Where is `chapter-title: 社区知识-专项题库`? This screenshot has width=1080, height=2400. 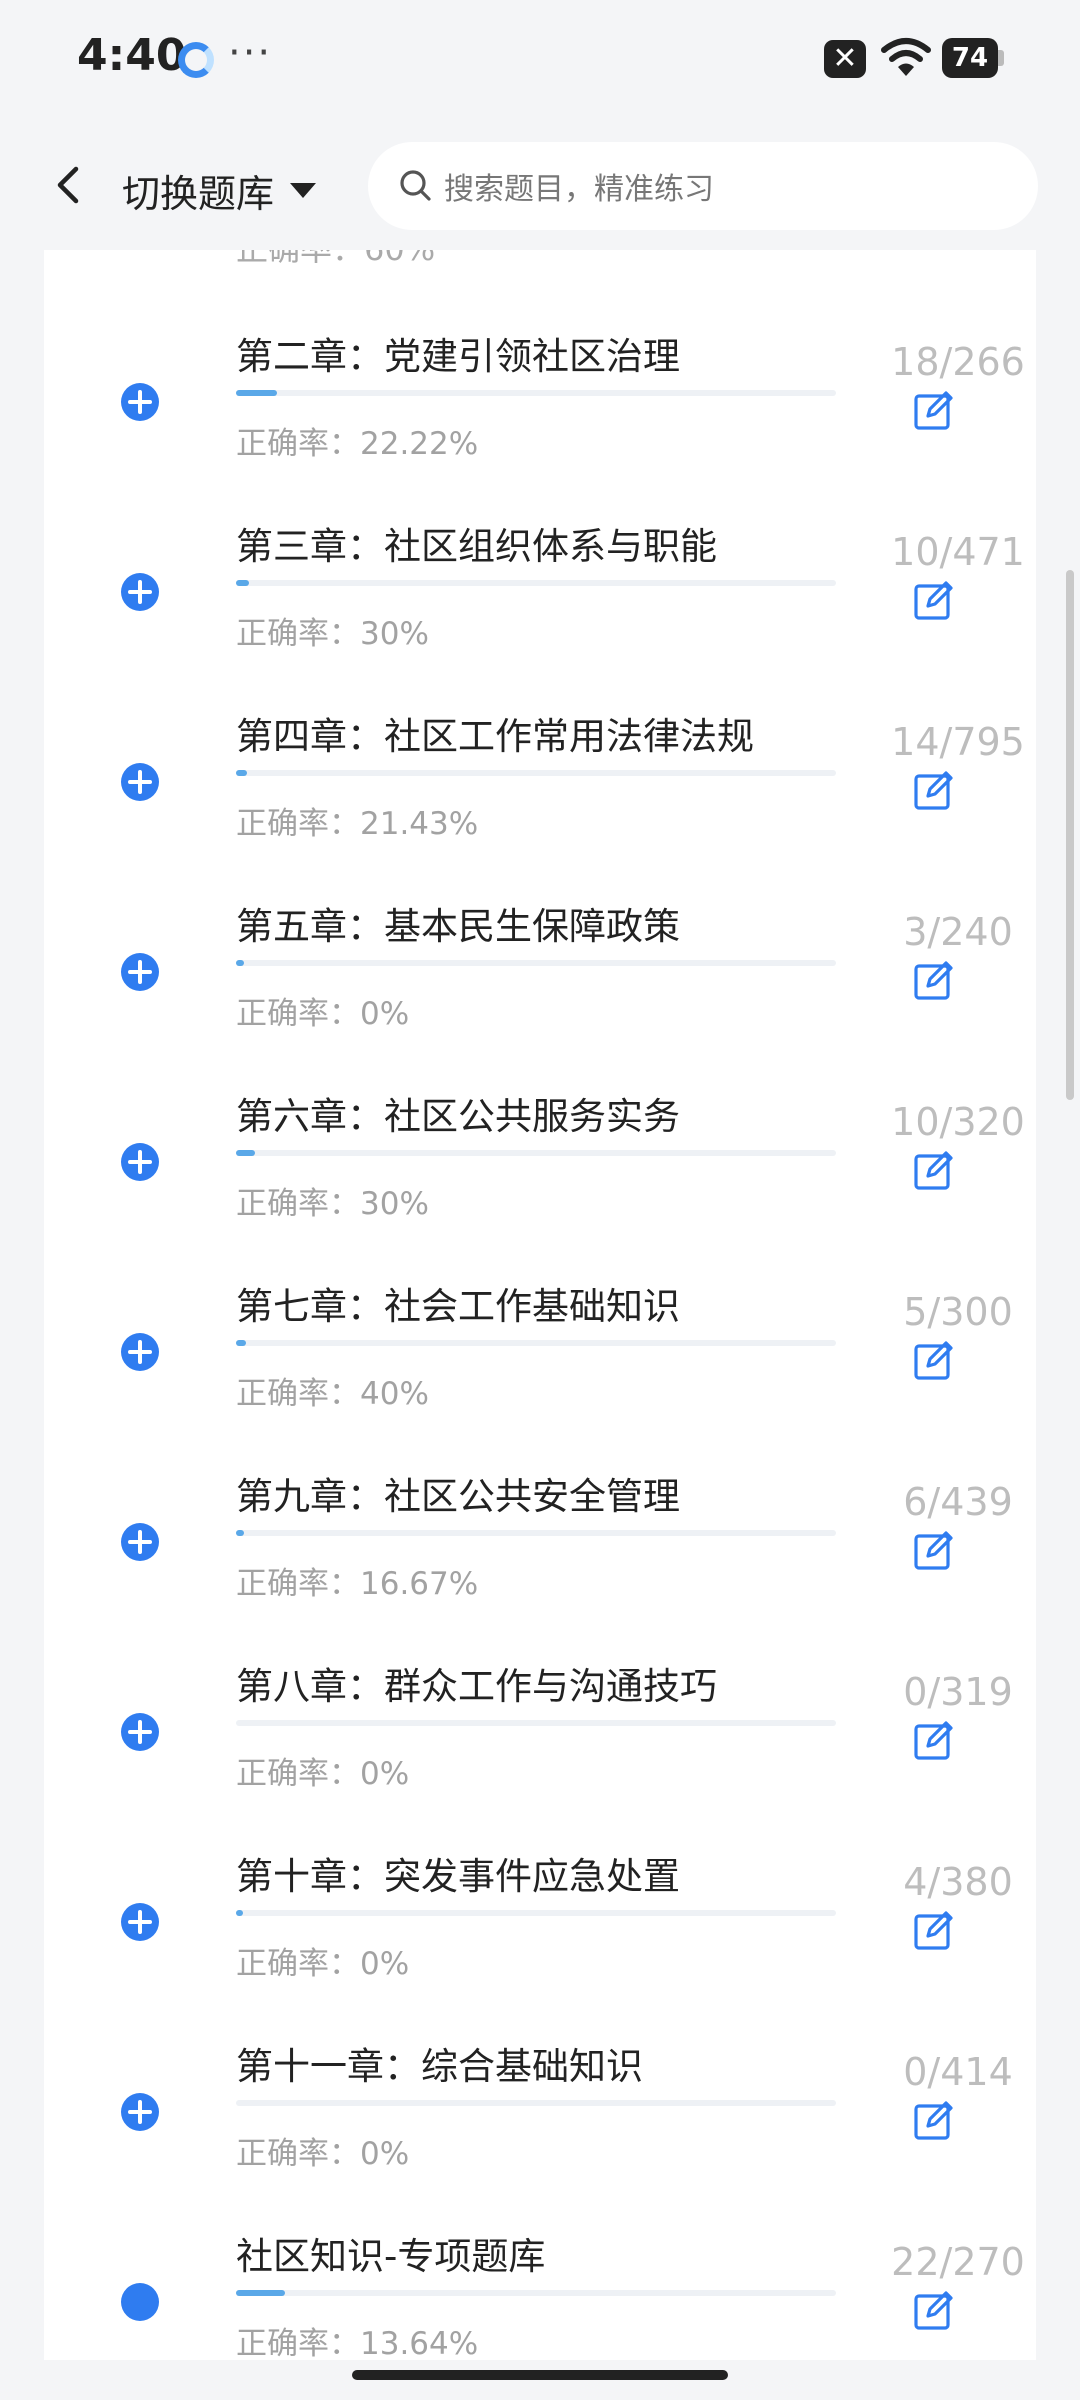 chapter-title: 社区知识-专项题库 is located at coordinates (391, 2256).